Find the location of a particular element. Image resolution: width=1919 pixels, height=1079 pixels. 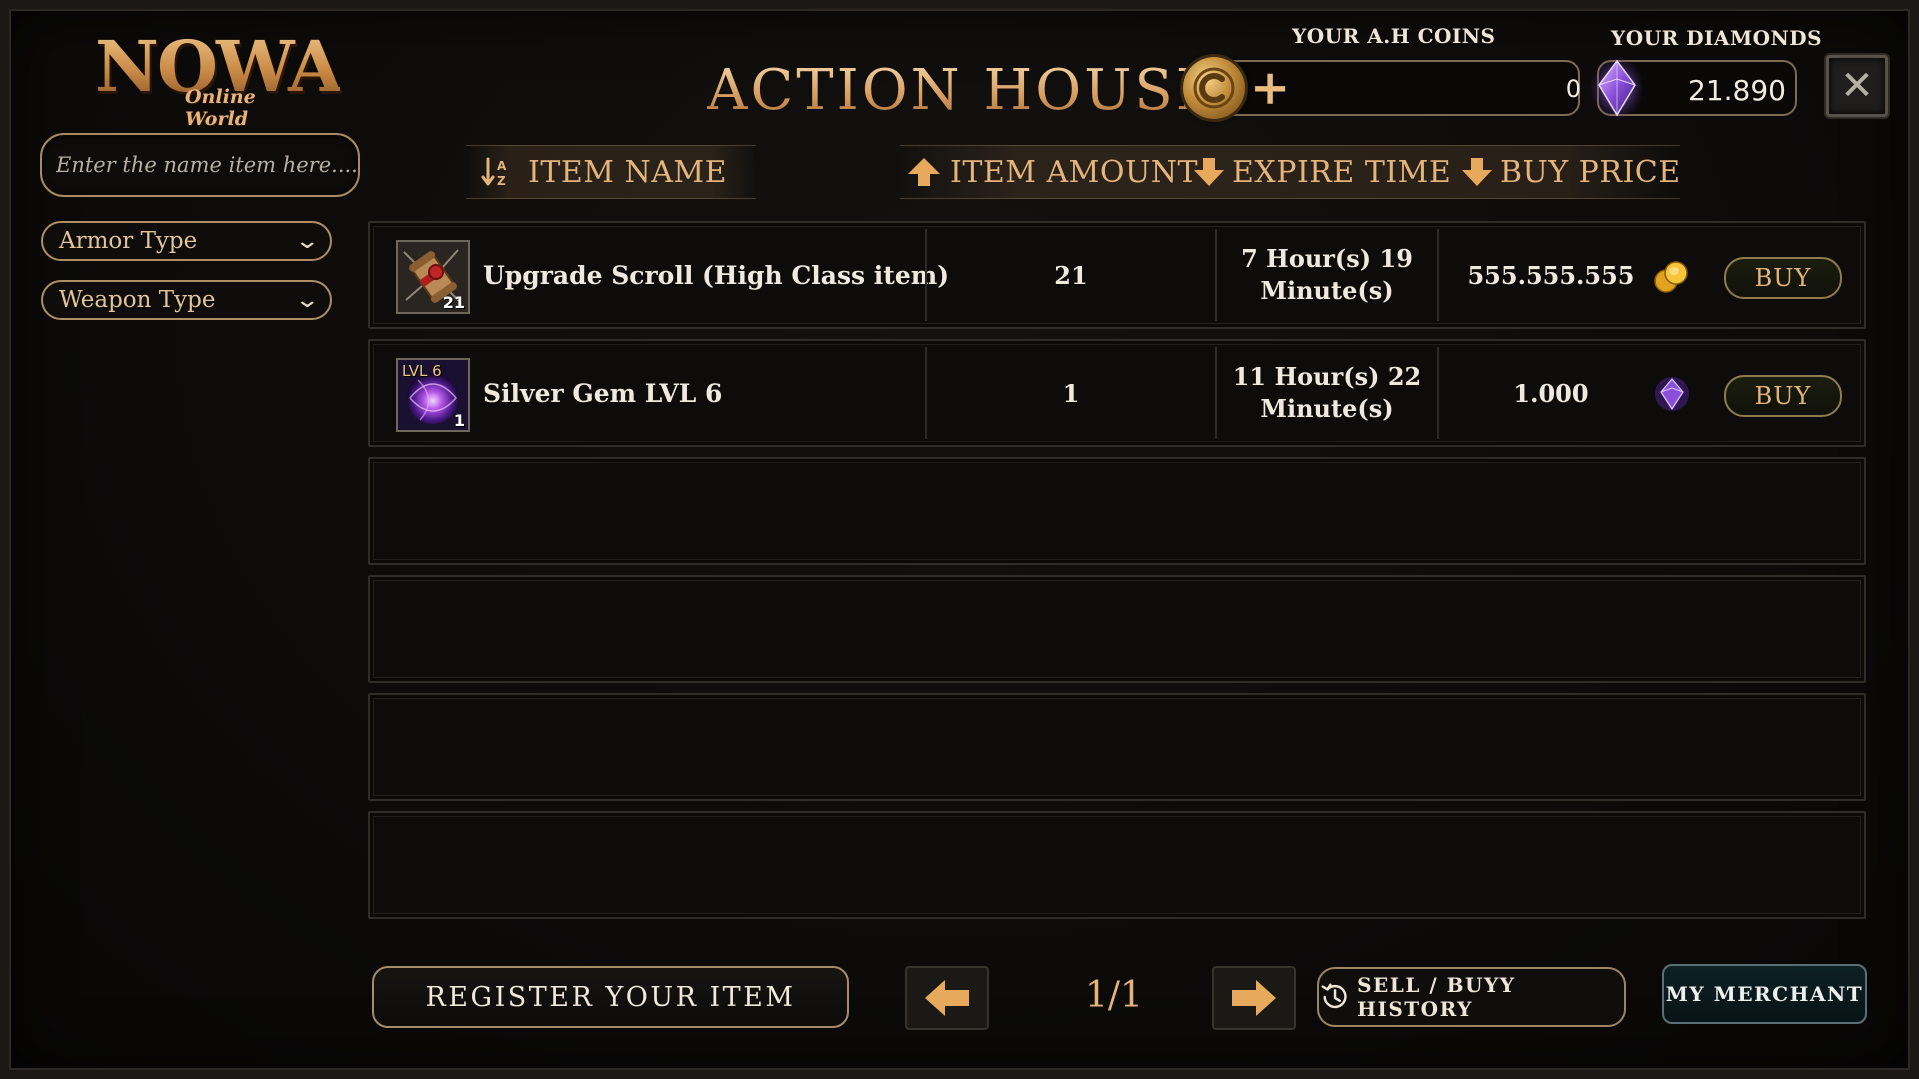

sell-buy-history-button: SELL / BUYY HISTORY is located at coordinates (1471, 997).